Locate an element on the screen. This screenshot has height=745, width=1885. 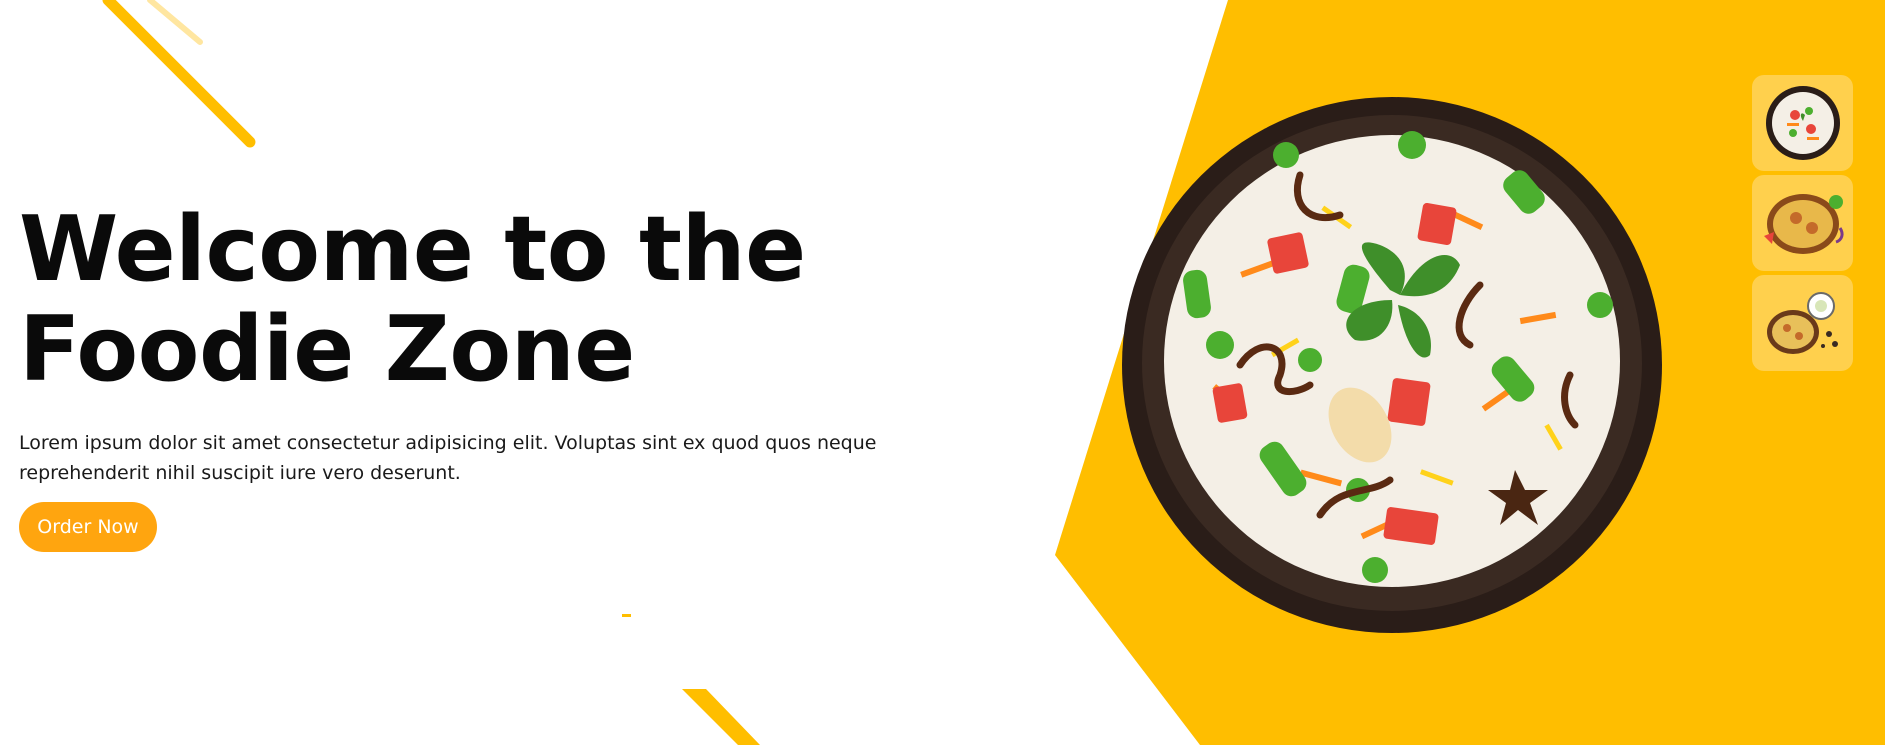
biryani-with-raita-icon is located at coordinates (1802, 323).